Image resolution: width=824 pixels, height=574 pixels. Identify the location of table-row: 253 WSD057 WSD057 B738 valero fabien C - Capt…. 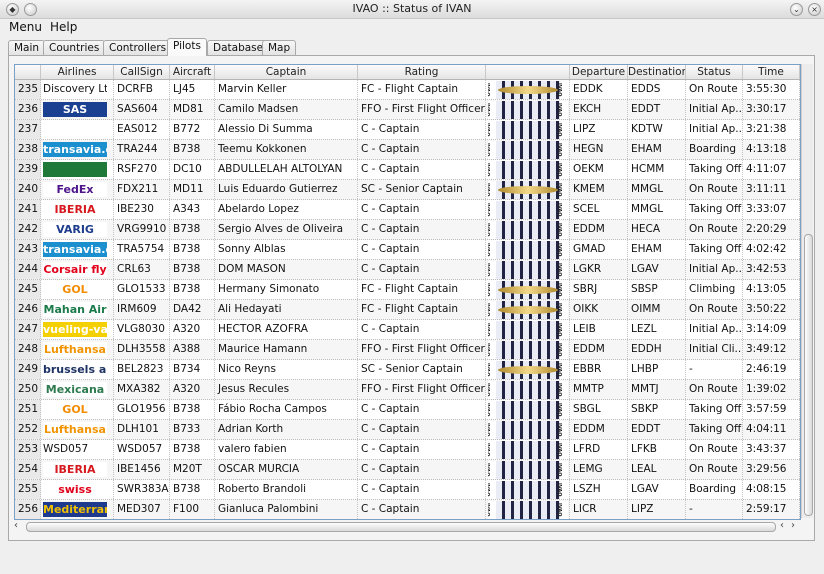
(407, 450).